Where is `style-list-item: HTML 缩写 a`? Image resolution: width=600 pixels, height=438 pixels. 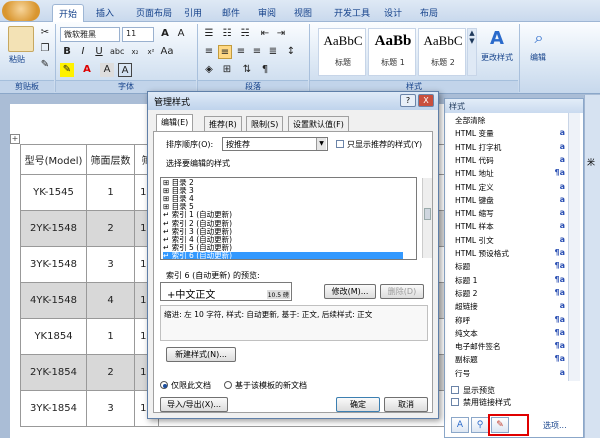 style-list-item: HTML 缩写 a is located at coordinates (506, 214).